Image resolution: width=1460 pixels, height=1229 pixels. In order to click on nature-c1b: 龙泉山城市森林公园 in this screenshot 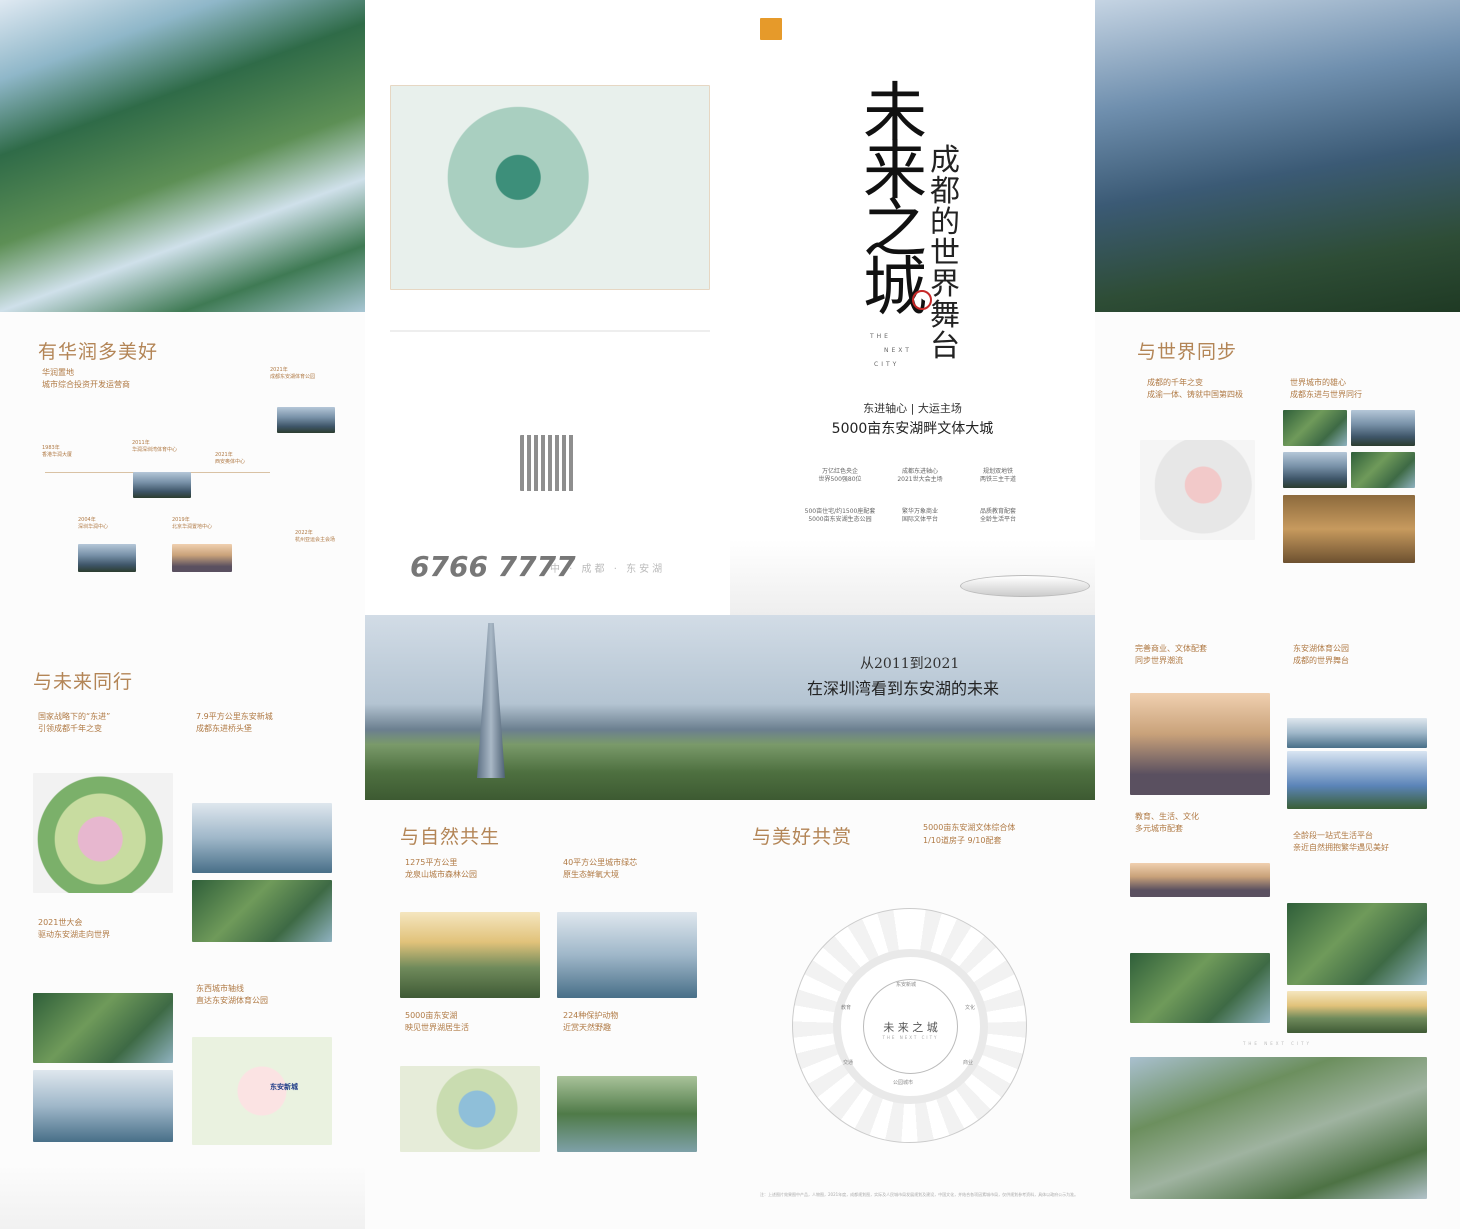, I will do `click(441, 874)`.